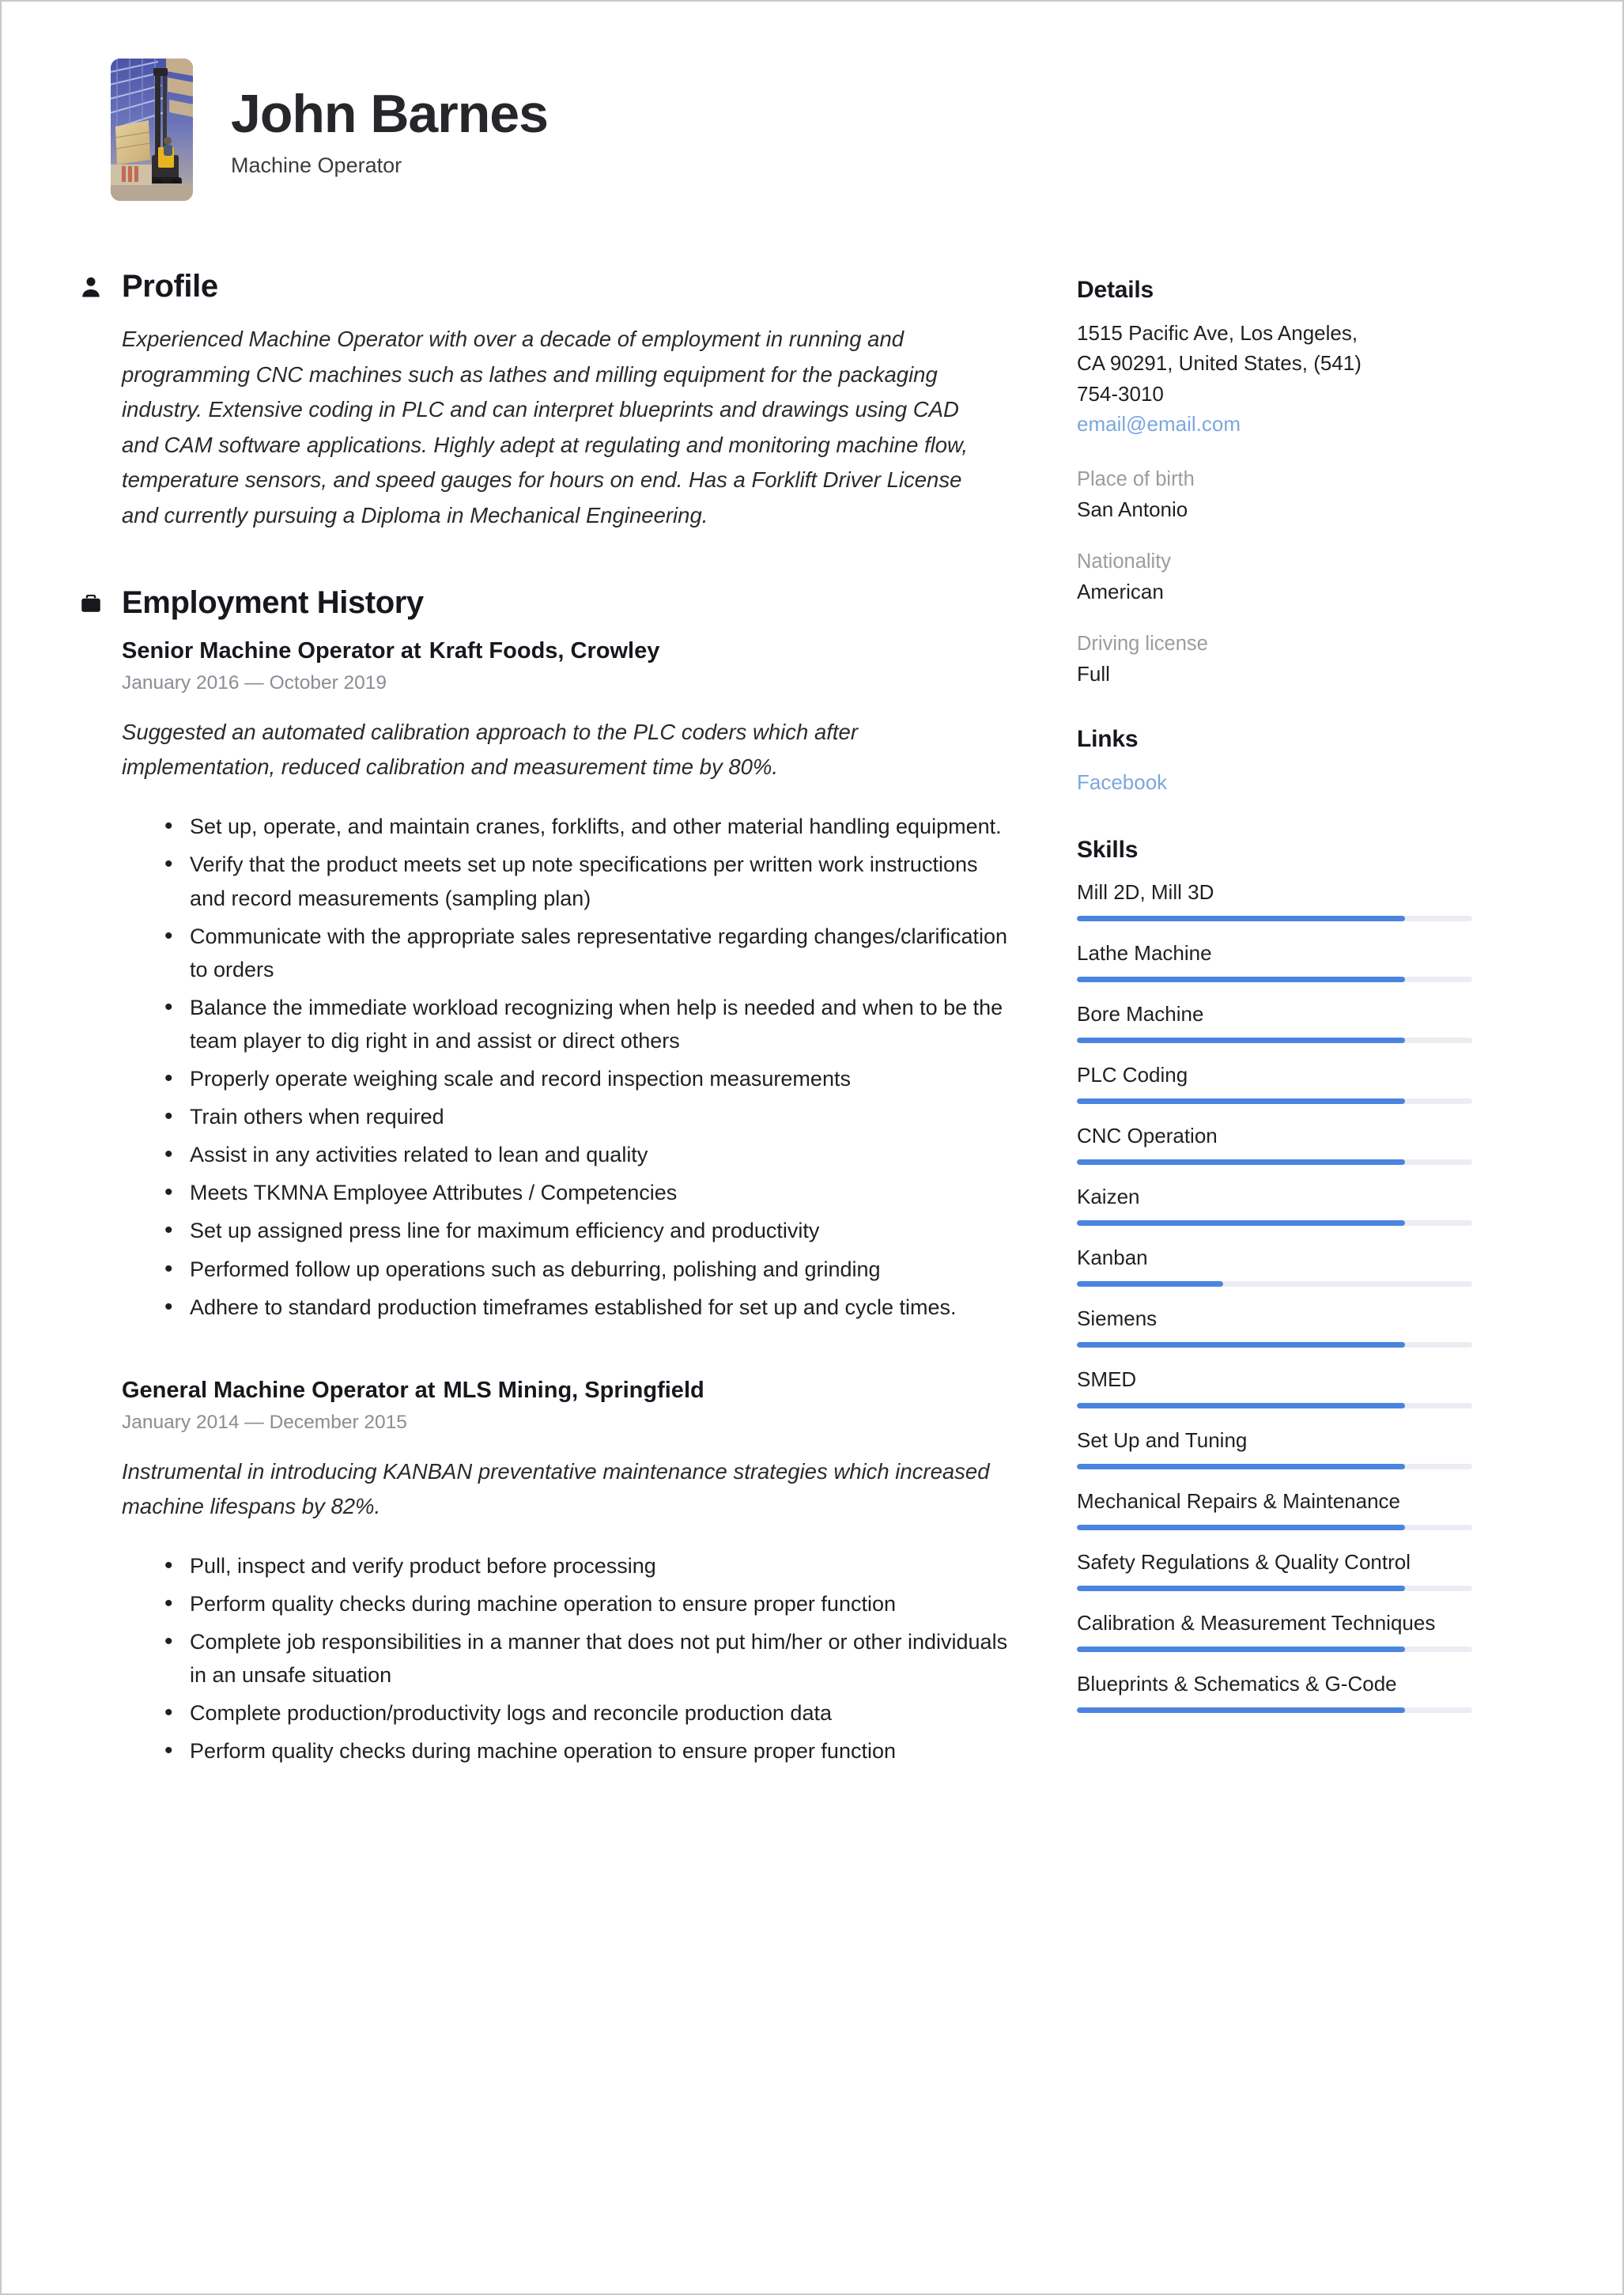 This screenshot has width=1624, height=2295. I want to click on resume-header: John Barnes Machine Operator, so click(812, 130).